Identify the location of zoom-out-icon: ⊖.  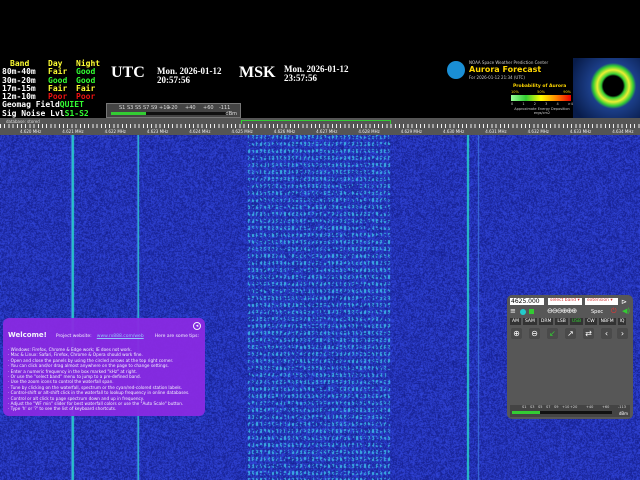
(534, 333).